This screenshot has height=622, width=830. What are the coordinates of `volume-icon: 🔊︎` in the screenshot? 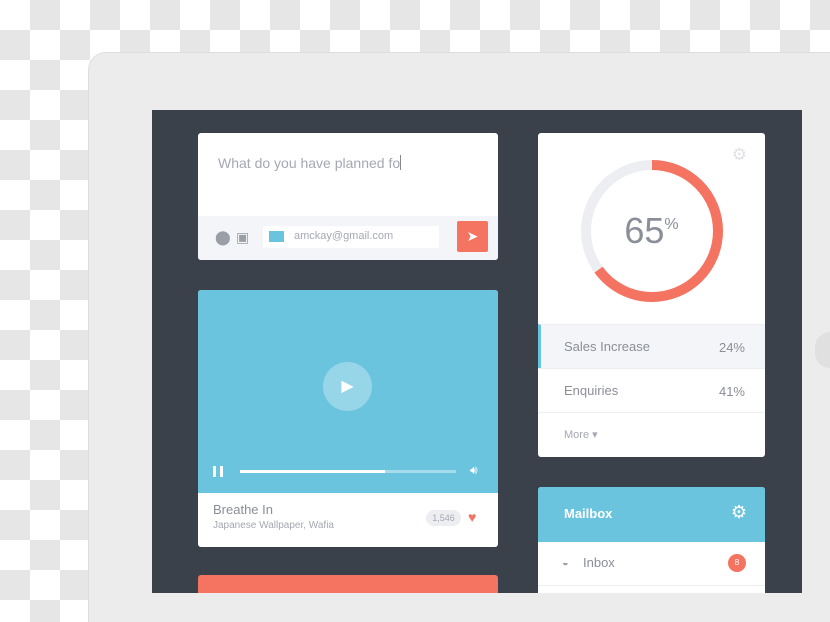 It's located at (474, 470).